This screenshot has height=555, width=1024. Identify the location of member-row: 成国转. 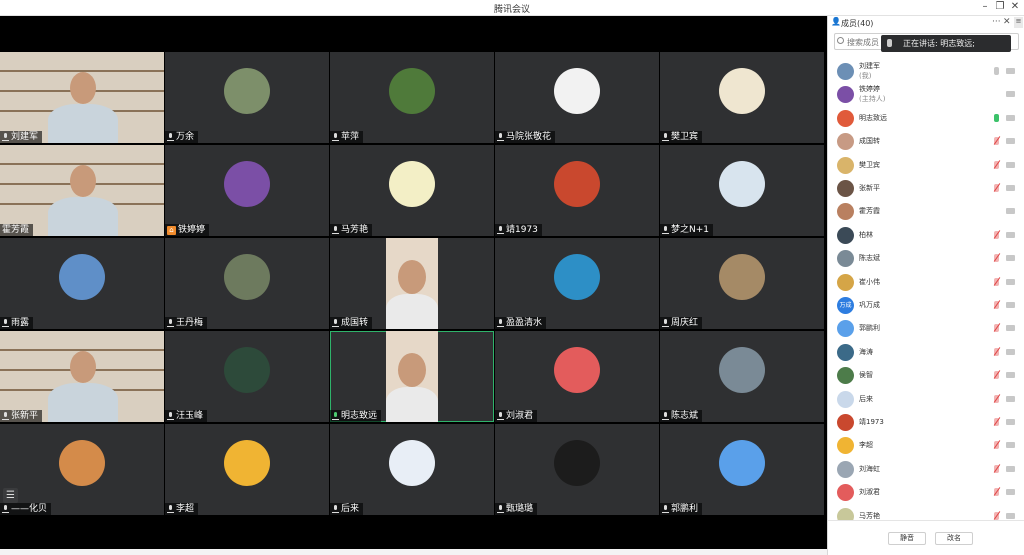
(926, 141).